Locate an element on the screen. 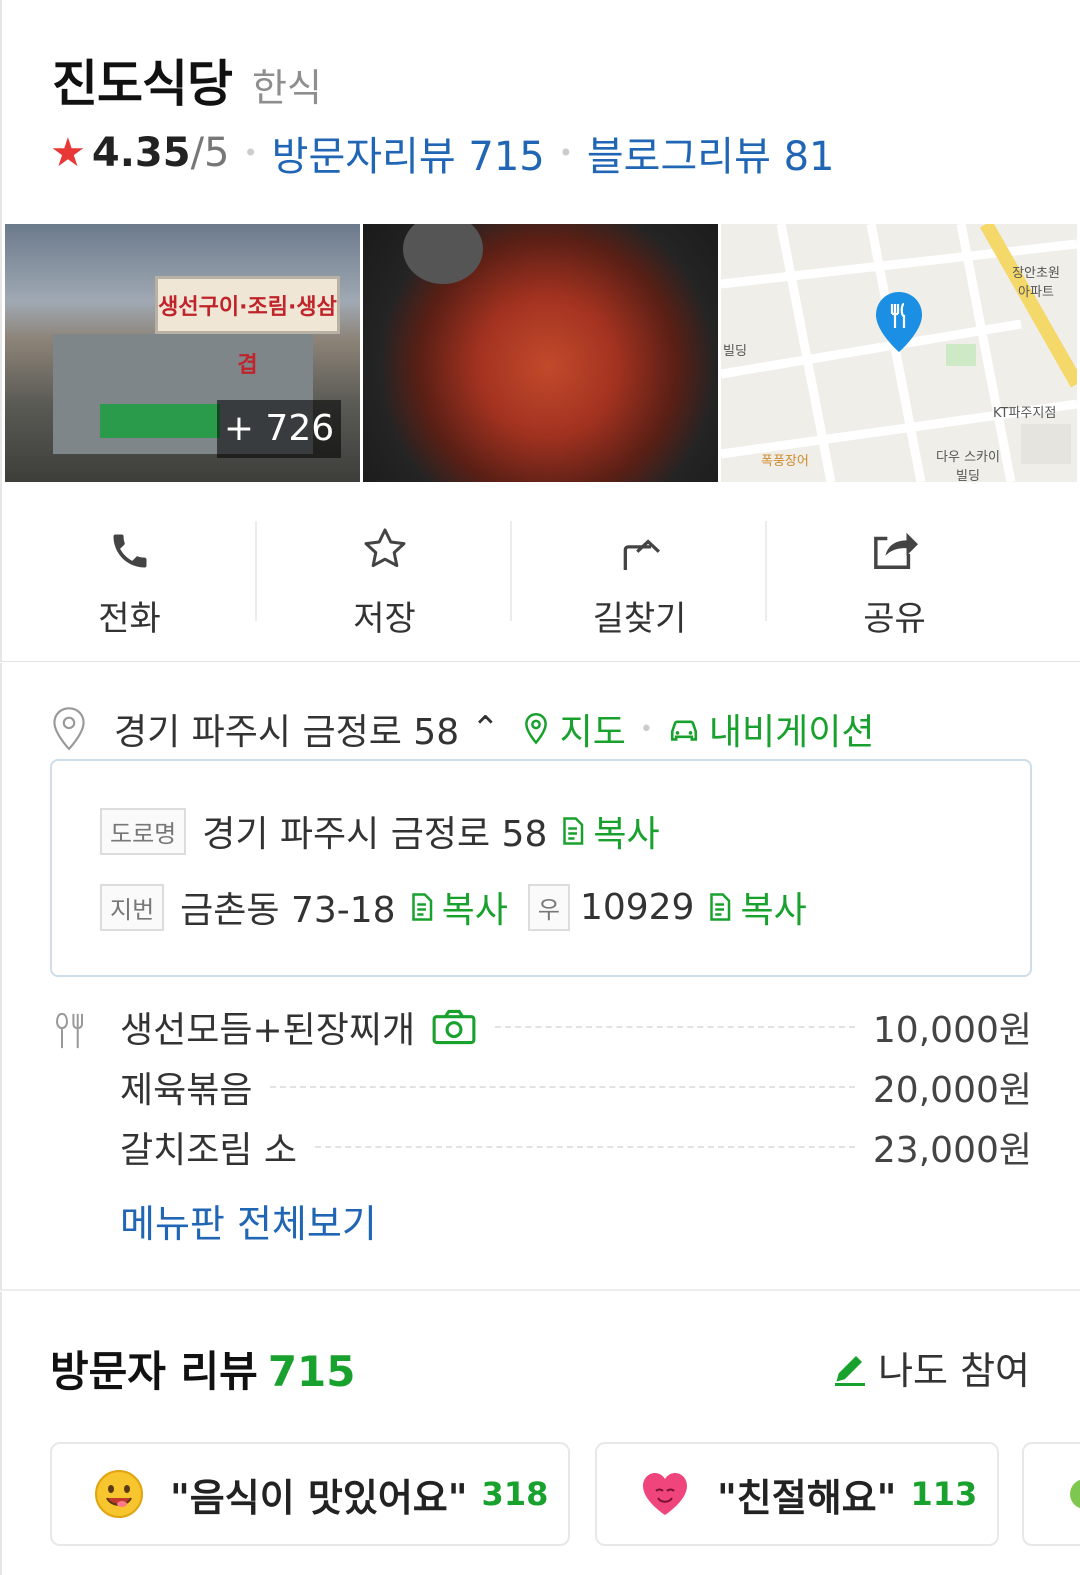 The height and width of the screenshot is (1575, 1080). directions-label: 길찾기 is located at coordinates (639, 619).